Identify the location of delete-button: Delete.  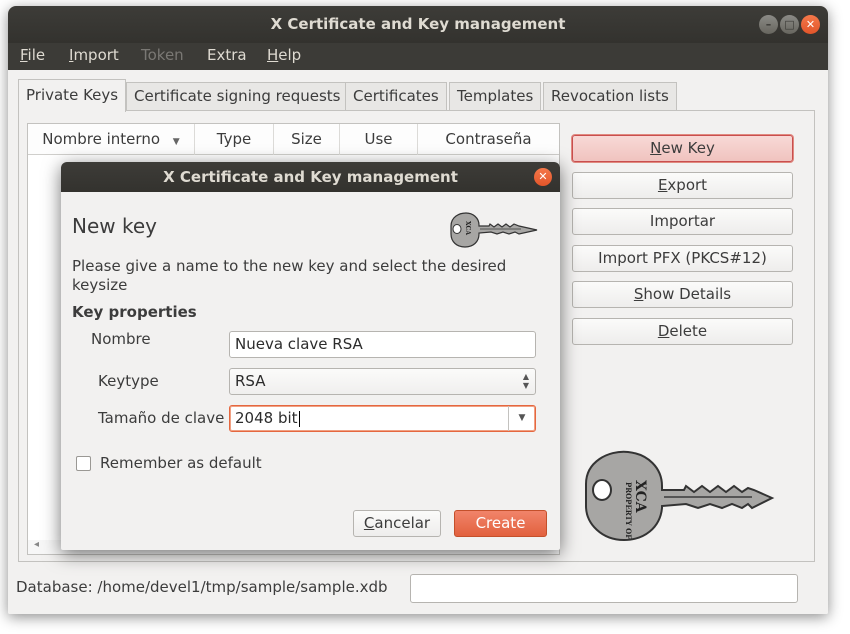
(682, 331).